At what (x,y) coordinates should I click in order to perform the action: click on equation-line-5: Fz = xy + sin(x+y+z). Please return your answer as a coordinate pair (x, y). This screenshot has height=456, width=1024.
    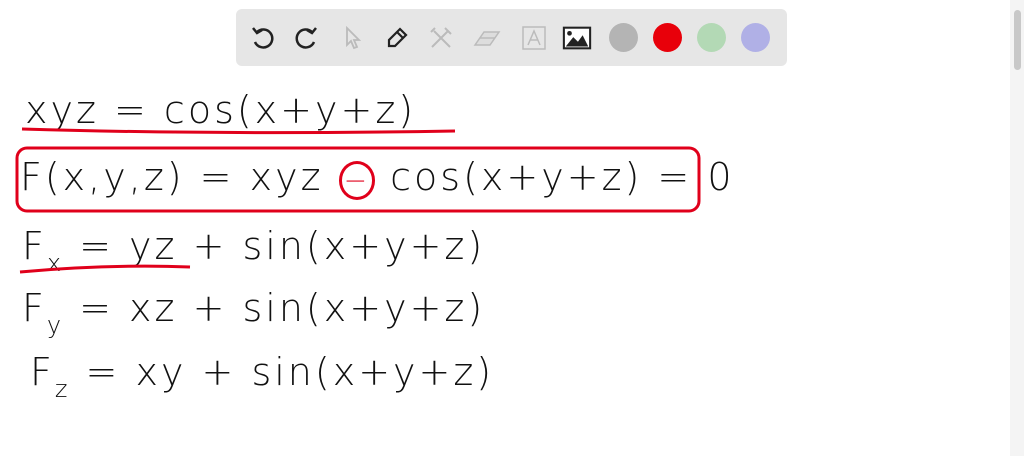
    Looking at the image, I should click on (262, 376).